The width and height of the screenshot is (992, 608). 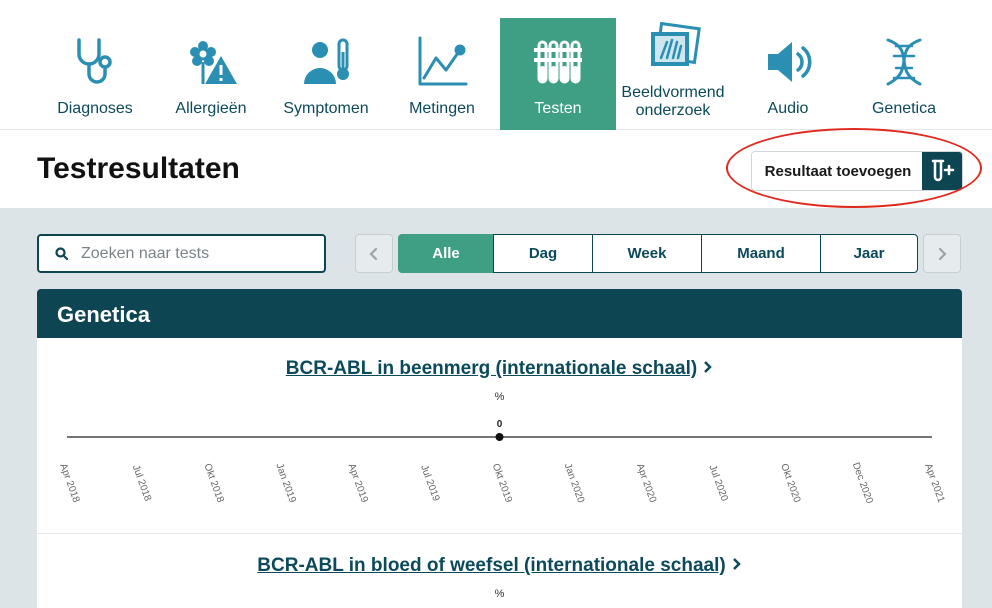 What do you see at coordinates (558, 62) in the screenshot?
I see `test-tubes-icon` at bounding box center [558, 62].